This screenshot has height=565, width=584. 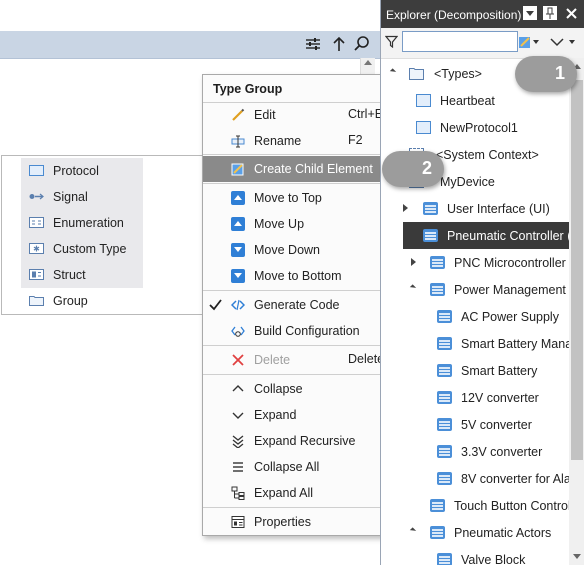 What do you see at coordinates (454, 15) in the screenshot?
I see `explorer-title: Explorer (Decomposition)` at bounding box center [454, 15].